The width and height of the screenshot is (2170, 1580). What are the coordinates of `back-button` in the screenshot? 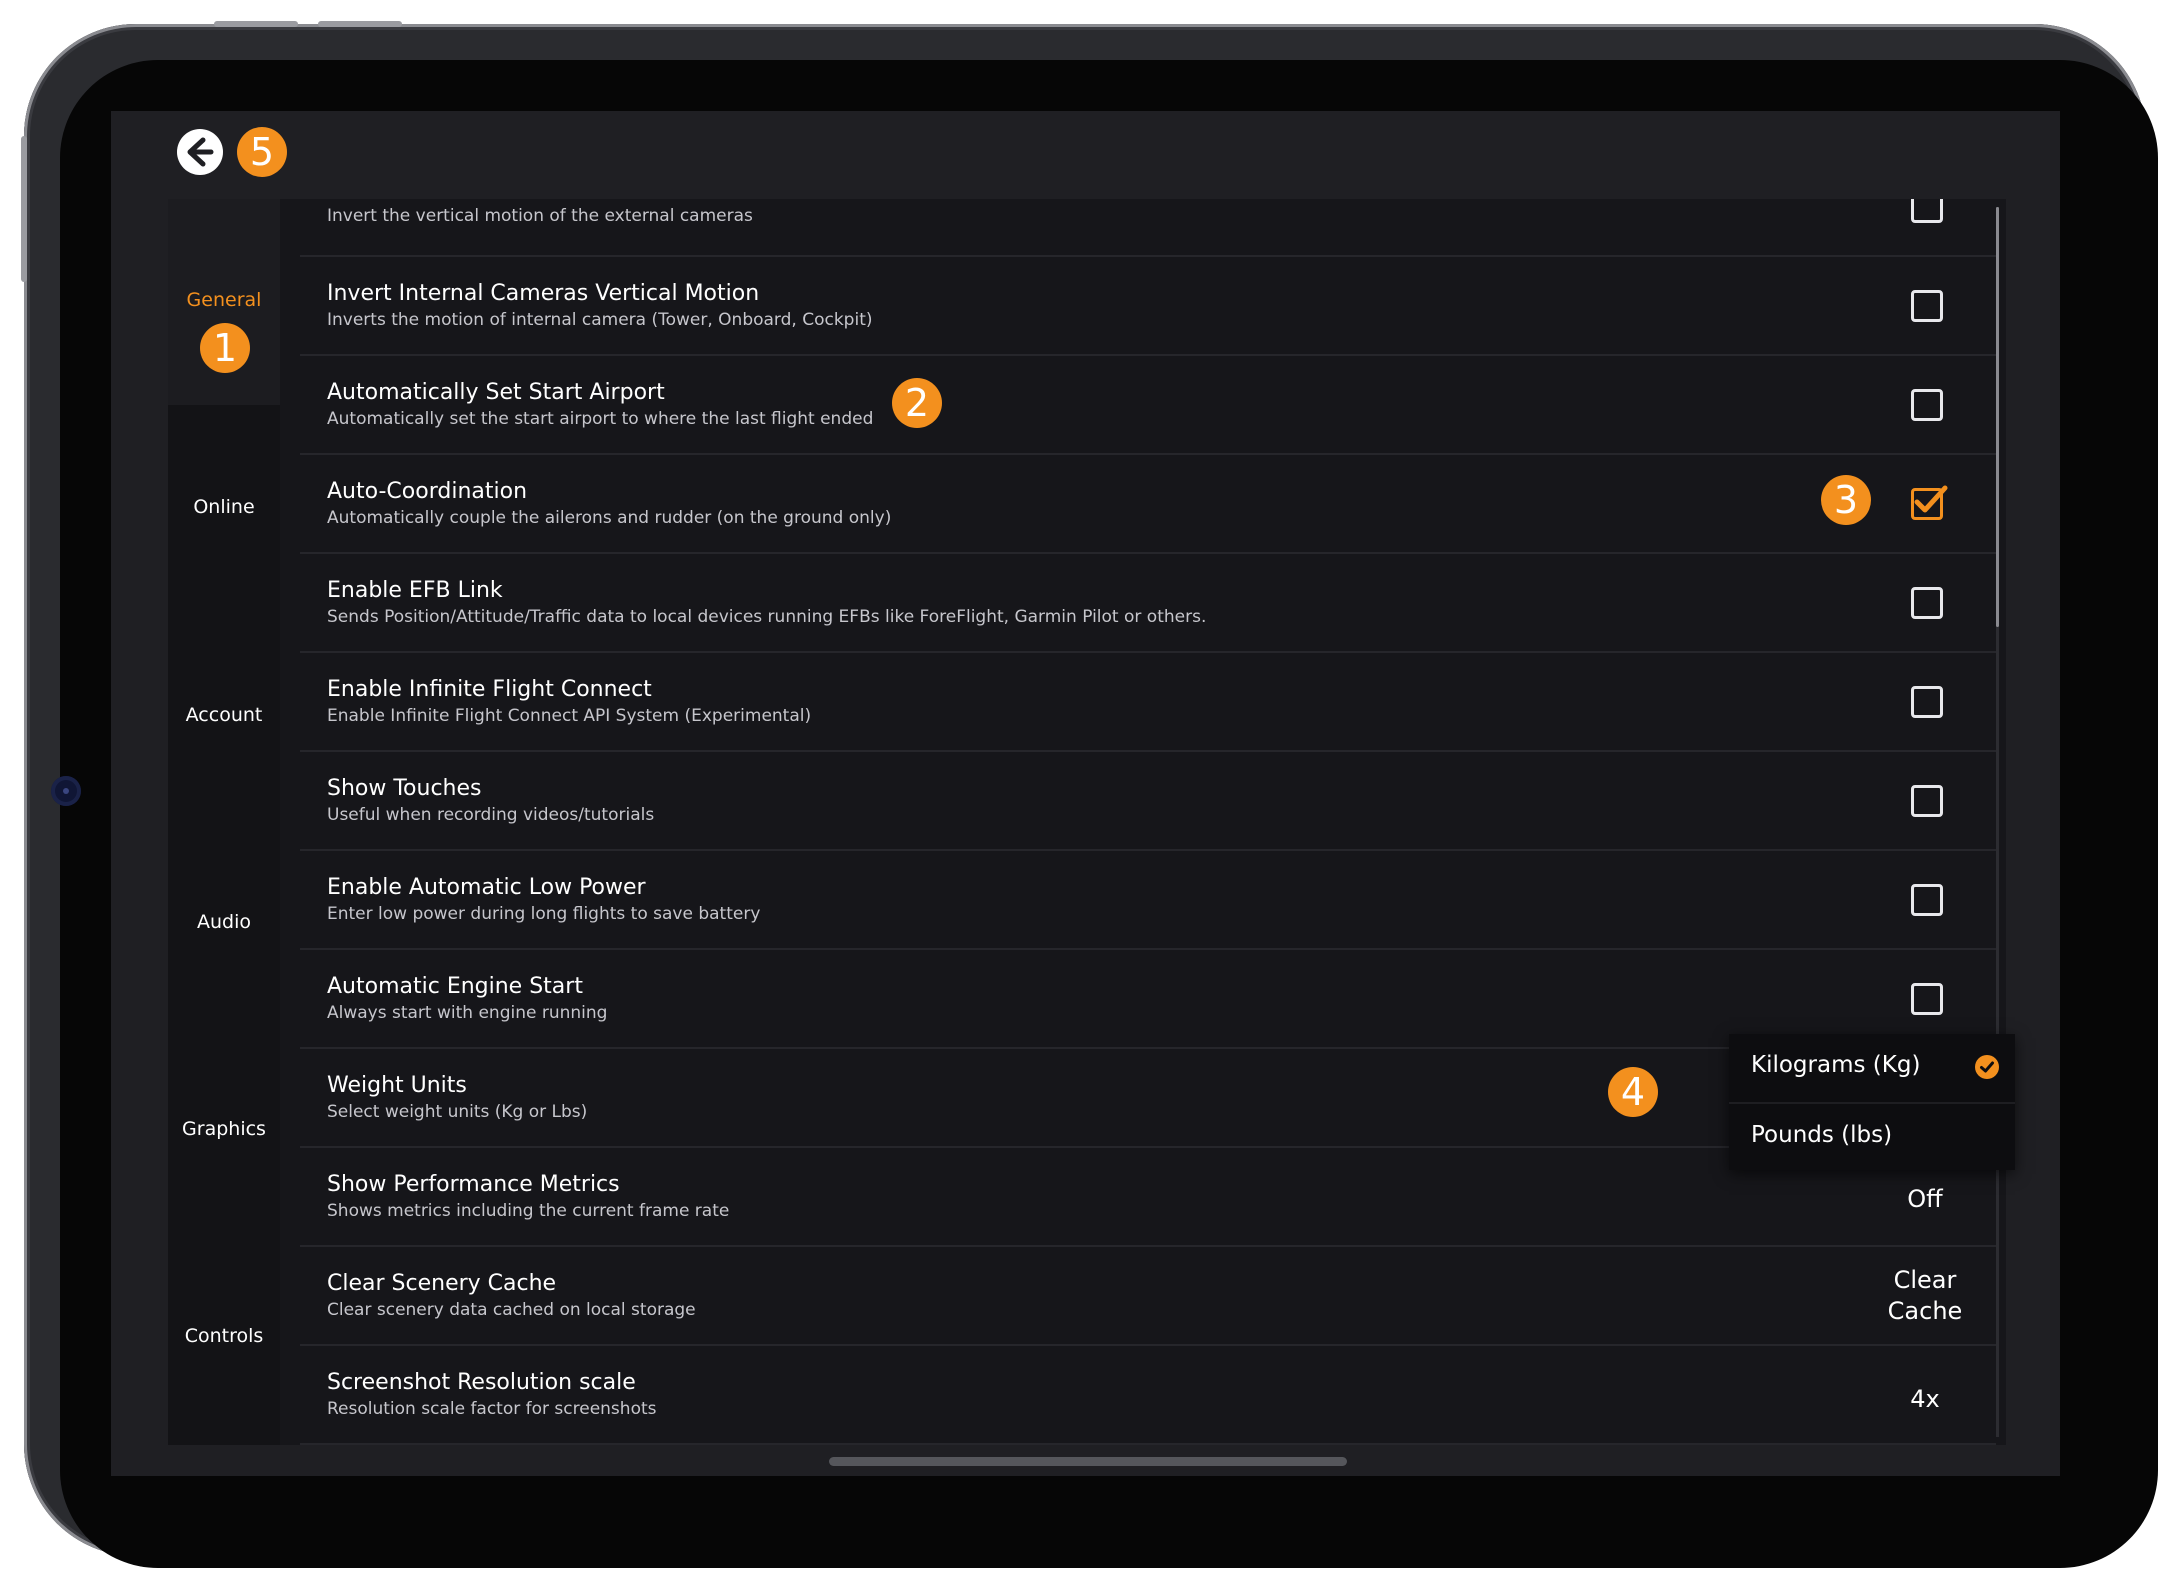 It's located at (200, 152).